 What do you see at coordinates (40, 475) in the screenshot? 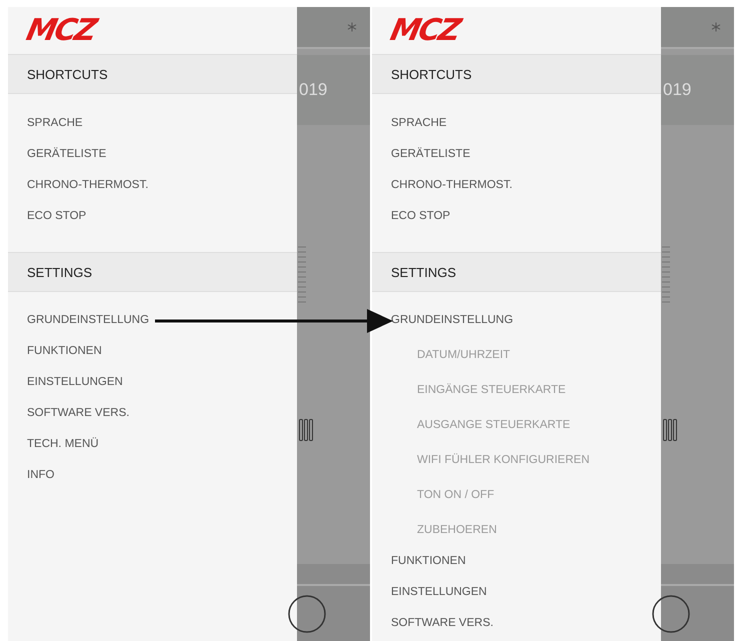
I see `menu-item: INFO` at bounding box center [40, 475].